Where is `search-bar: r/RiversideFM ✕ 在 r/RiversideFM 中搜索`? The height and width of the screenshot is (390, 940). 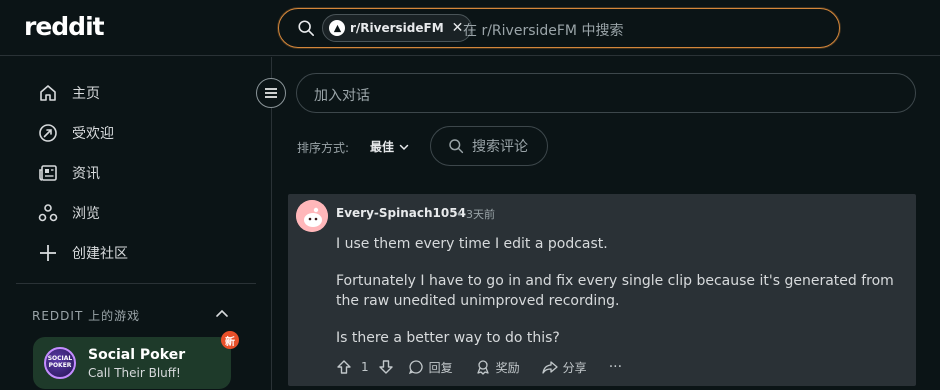 search-bar: r/RiversideFM ✕ 在 r/RiversideFM 中搜索 is located at coordinates (559, 28).